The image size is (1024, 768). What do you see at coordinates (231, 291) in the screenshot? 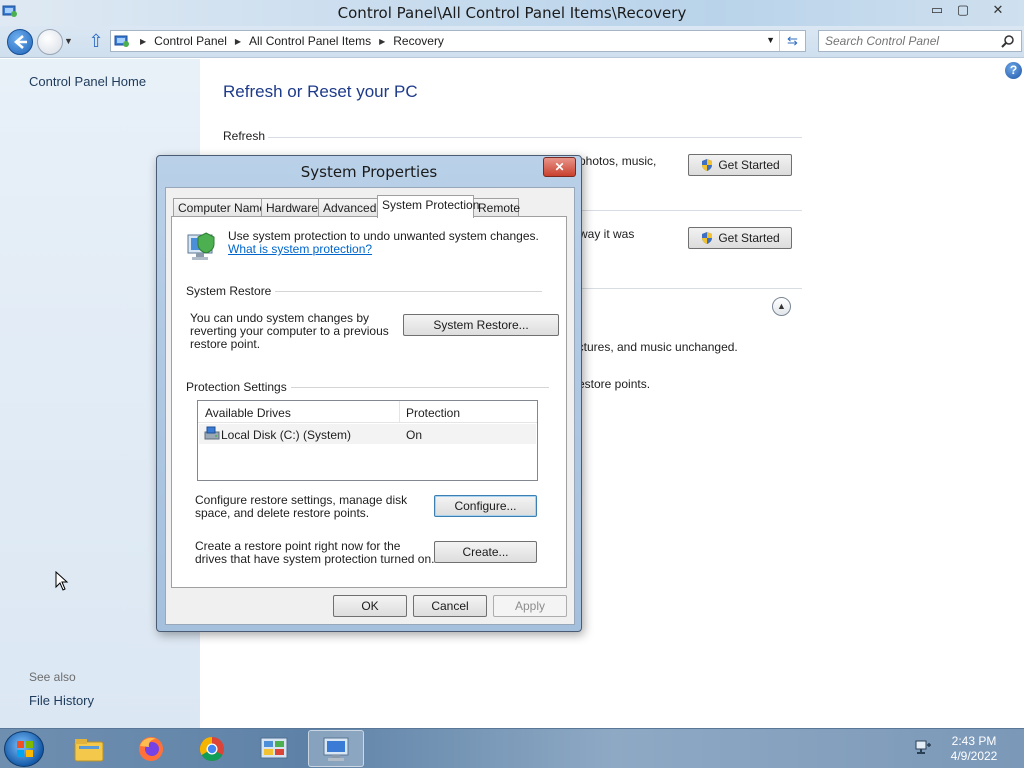
I see `system-restore-group-label: System Restore` at bounding box center [231, 291].